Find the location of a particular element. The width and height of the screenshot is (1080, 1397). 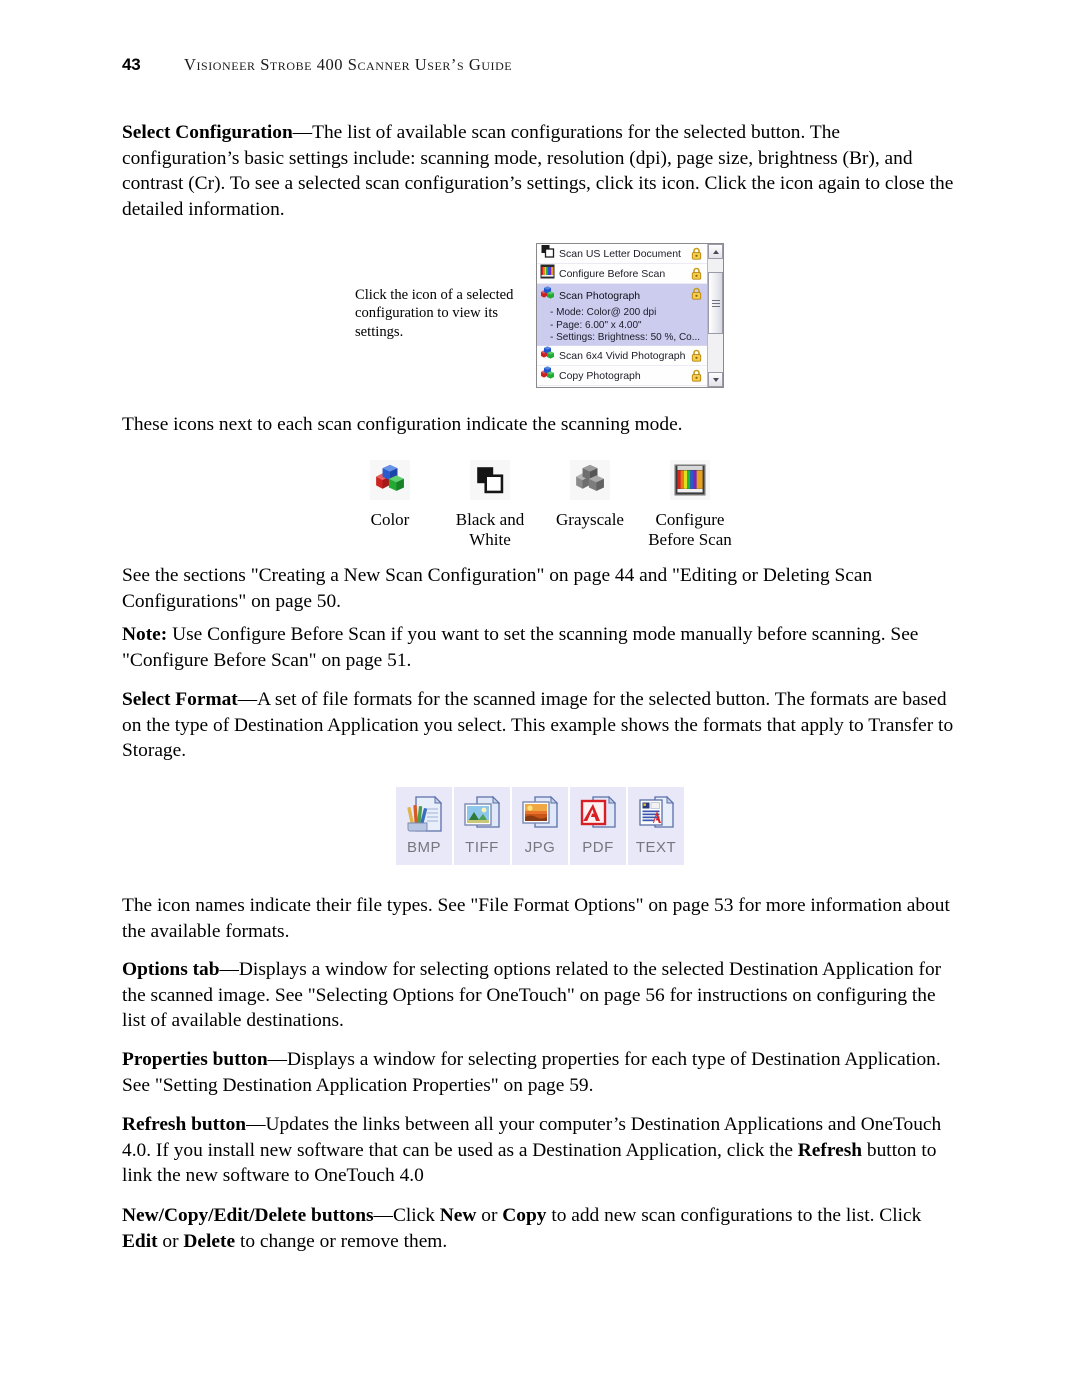

bmp-file-icon is located at coordinates (424, 814).